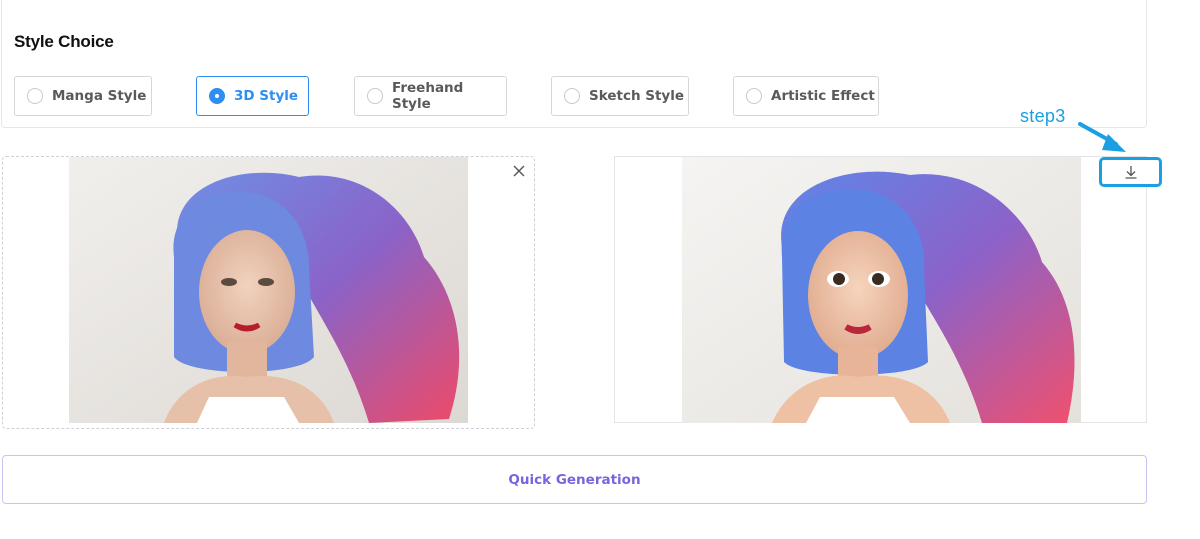  Describe the element at coordinates (99, 96) in the screenshot. I see `style-option-label: Manga Style` at that location.